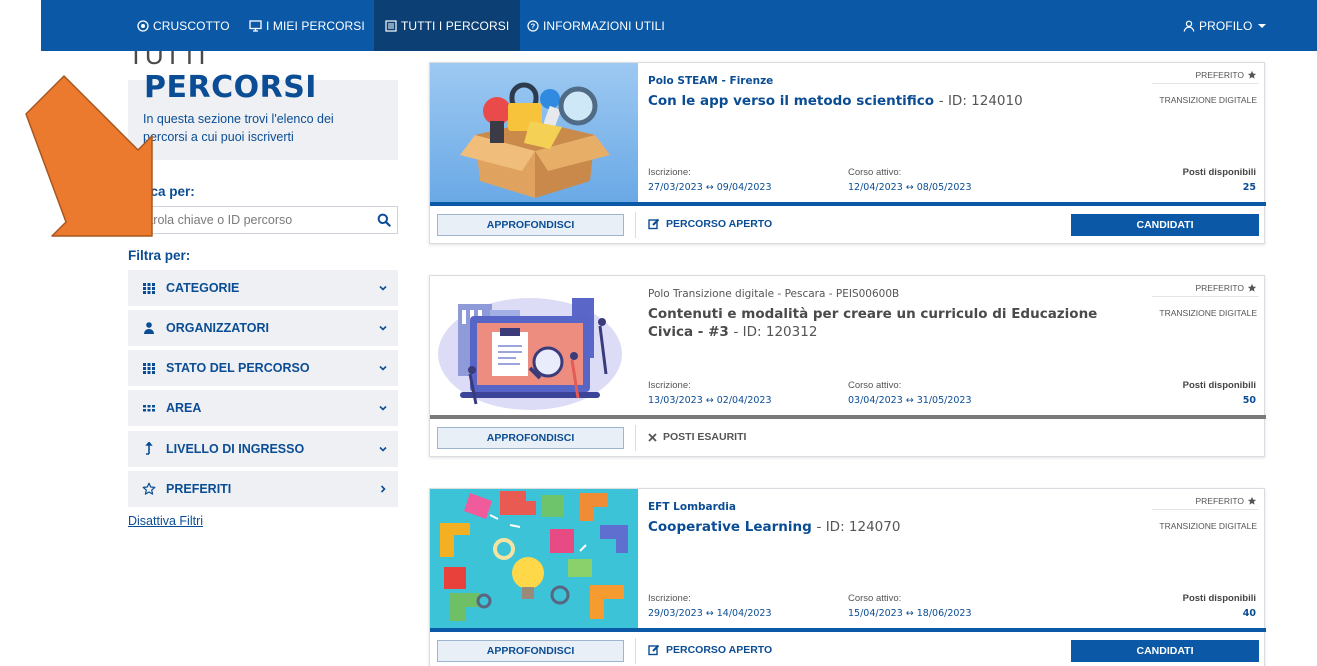 The image size is (1317, 666). What do you see at coordinates (384, 220) in the screenshot?
I see `search-icon` at bounding box center [384, 220].